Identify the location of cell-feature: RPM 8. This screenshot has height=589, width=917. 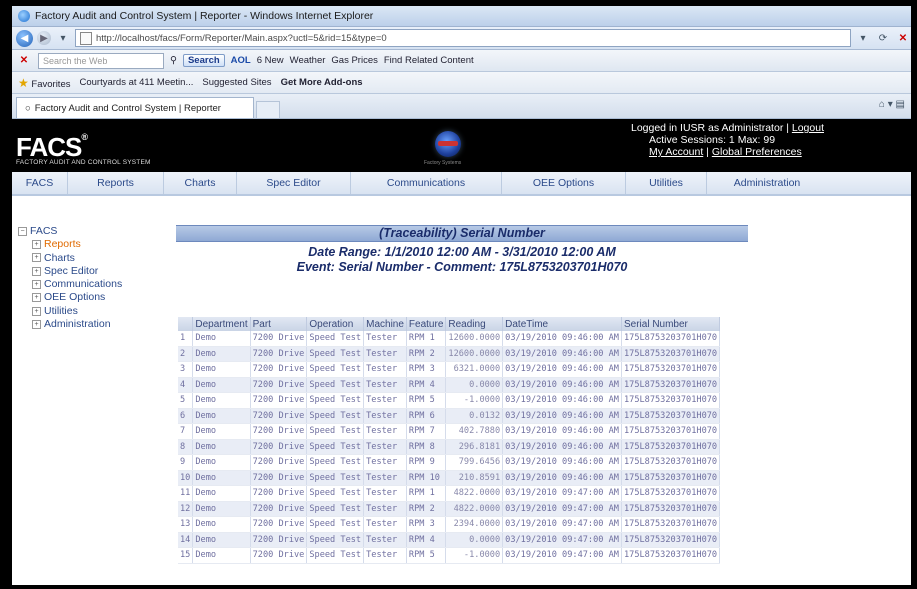
(426, 447).